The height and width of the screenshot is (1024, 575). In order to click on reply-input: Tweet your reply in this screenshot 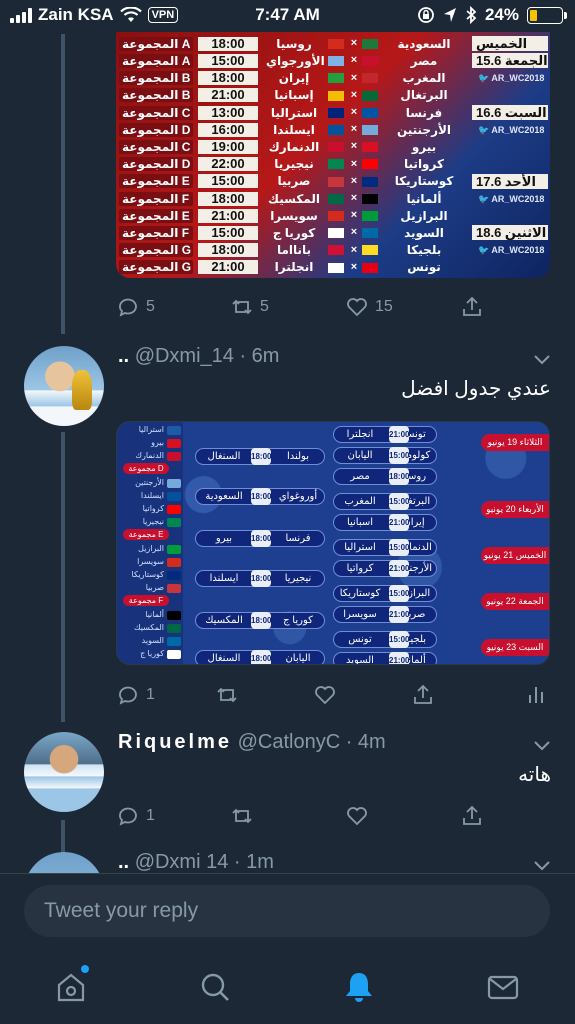, I will do `click(287, 911)`.